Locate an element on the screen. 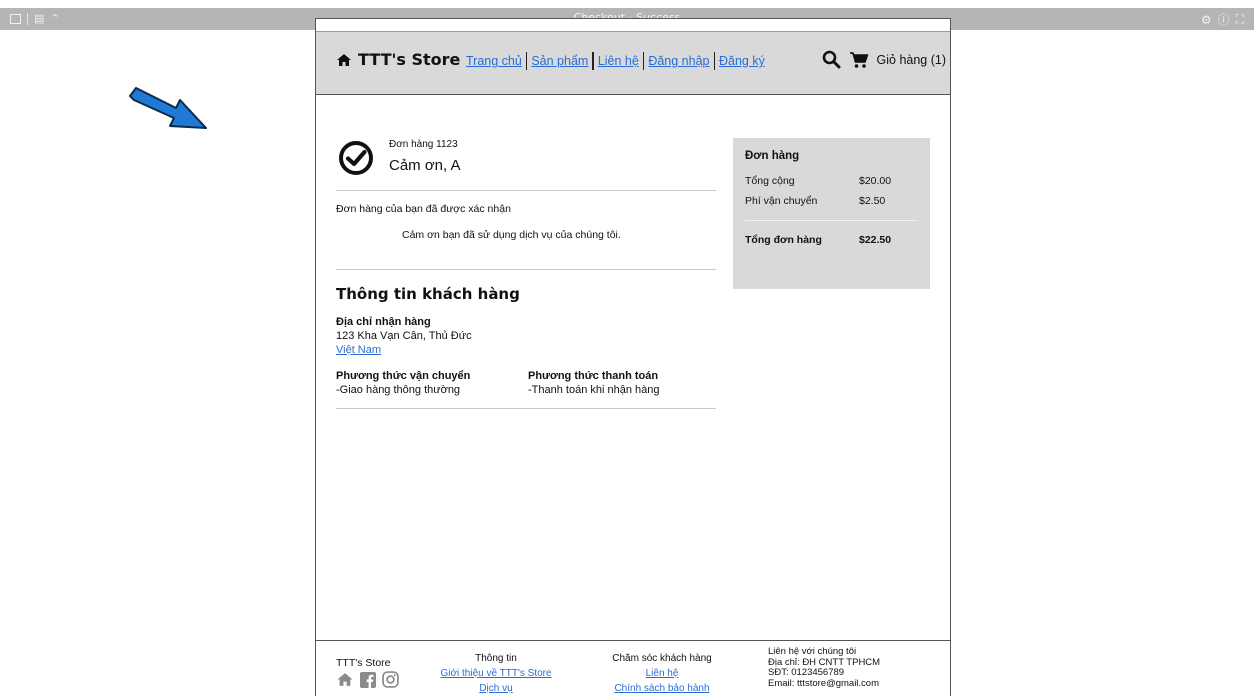 This screenshot has height=696, width=1254. viewer-right-controls: ⚙ ⓘ ⛶ is located at coordinates (1222, 19).